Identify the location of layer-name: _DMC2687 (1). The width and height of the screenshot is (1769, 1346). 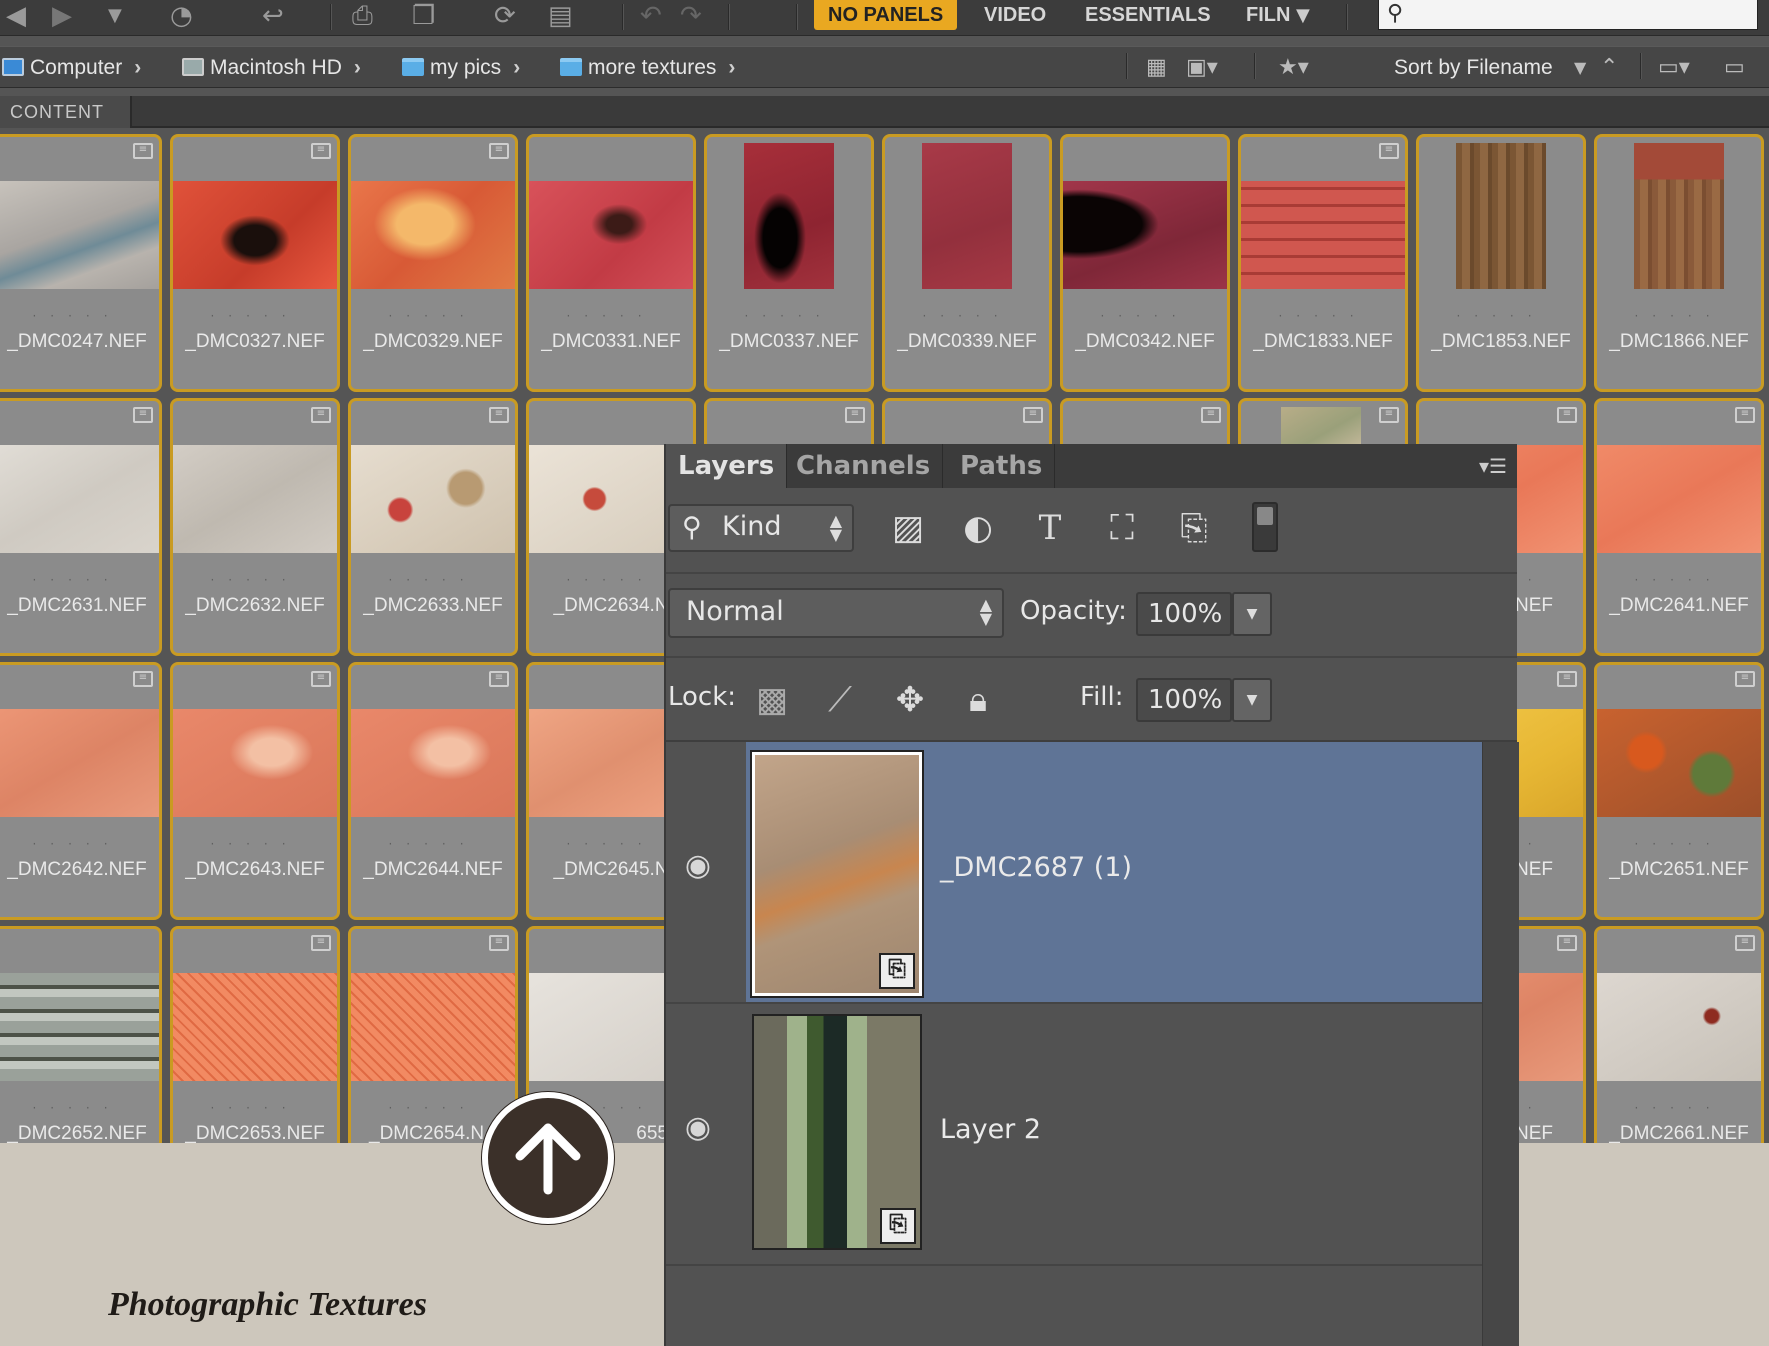
(1036, 867).